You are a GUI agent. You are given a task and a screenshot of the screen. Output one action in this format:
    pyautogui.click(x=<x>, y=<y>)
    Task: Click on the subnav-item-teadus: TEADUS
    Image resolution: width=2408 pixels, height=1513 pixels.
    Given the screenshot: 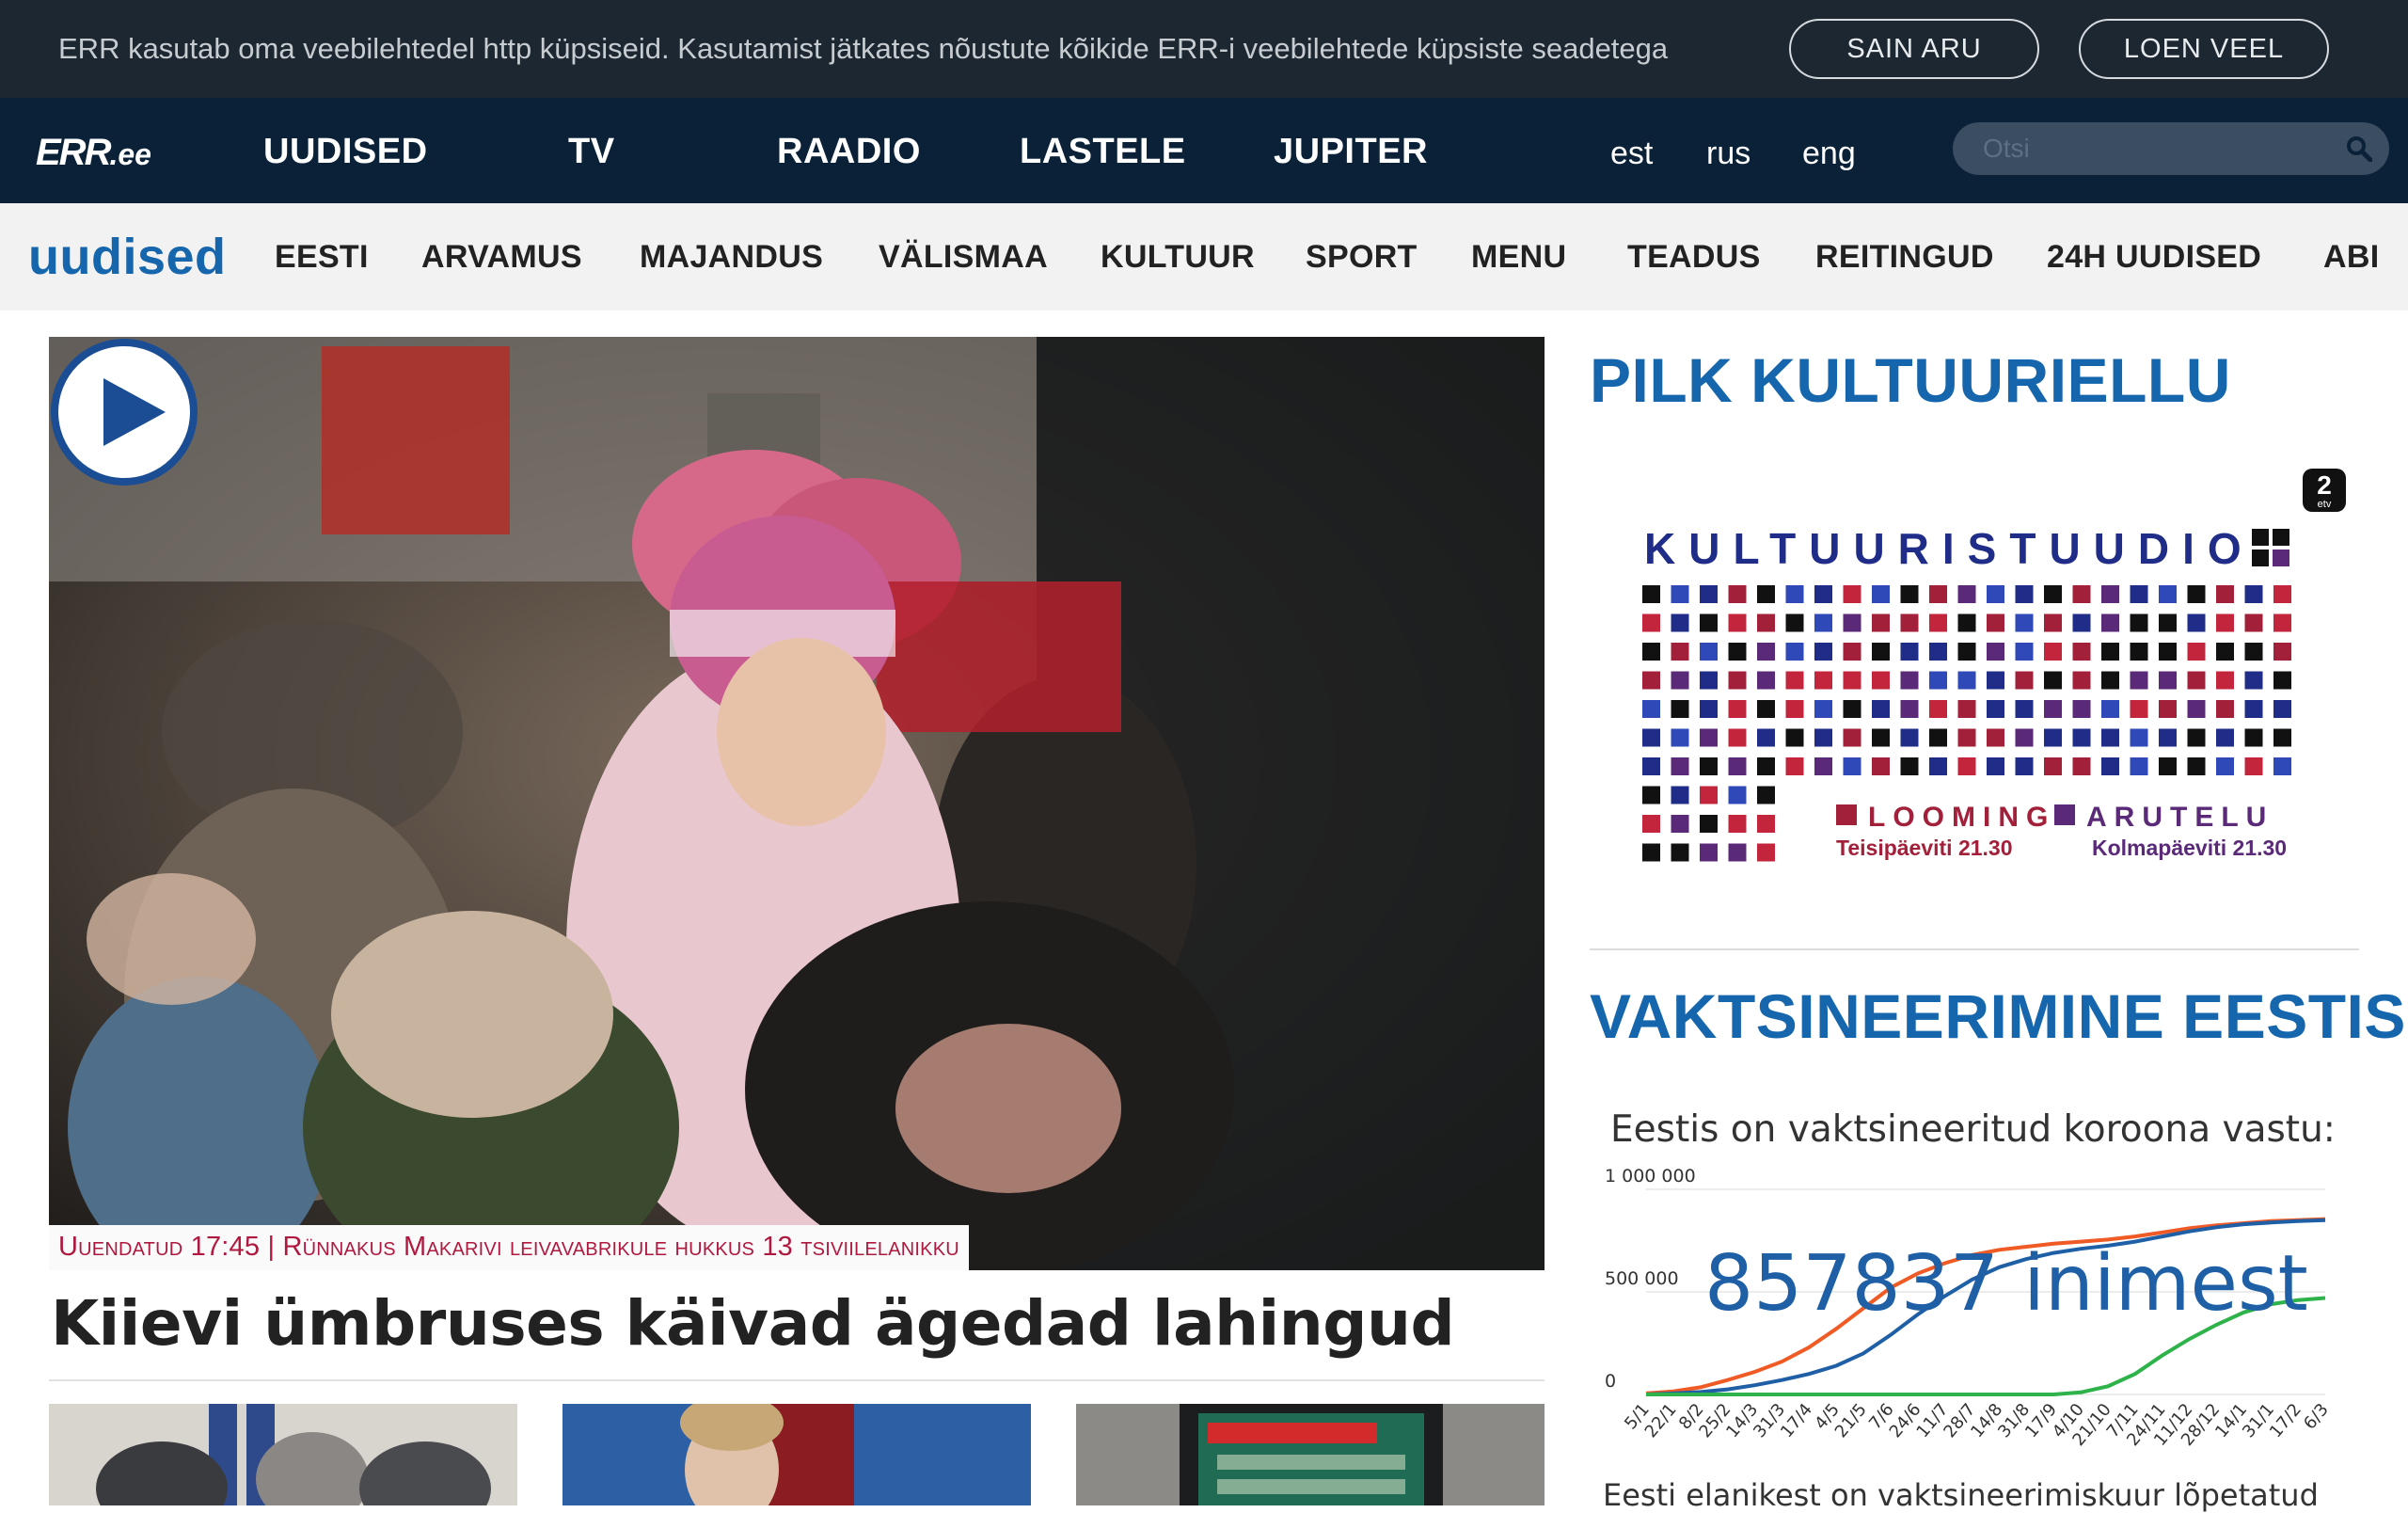 What is the action you would take?
    pyautogui.click(x=1694, y=257)
    